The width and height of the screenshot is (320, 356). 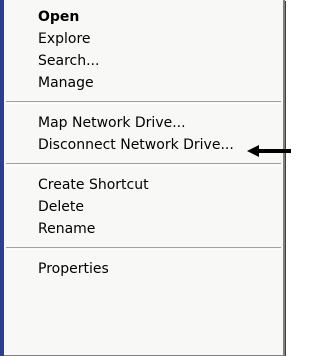 What do you see at coordinates (143, 39) in the screenshot?
I see `menu-item-explore: Explore` at bounding box center [143, 39].